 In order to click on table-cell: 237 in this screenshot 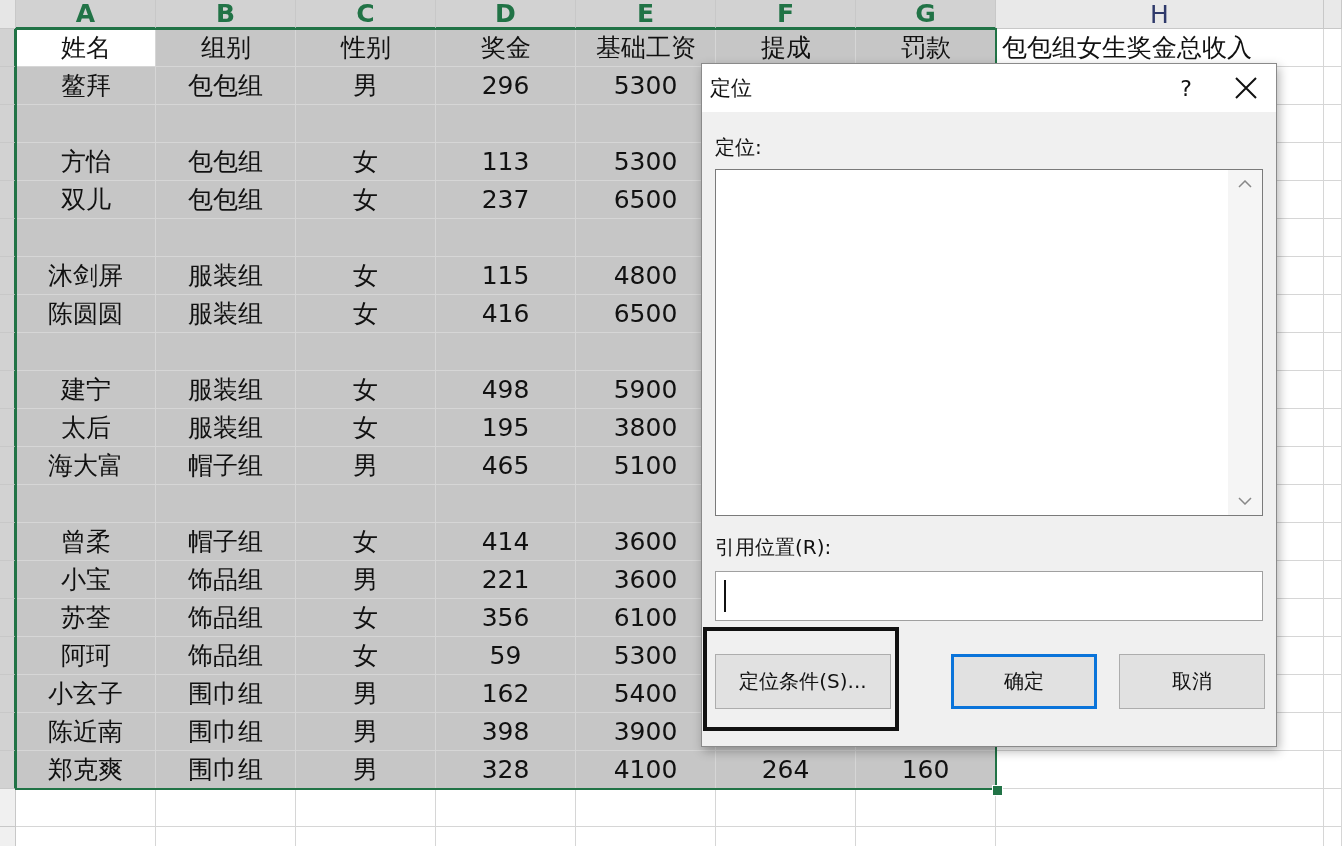, I will do `click(506, 200)`.